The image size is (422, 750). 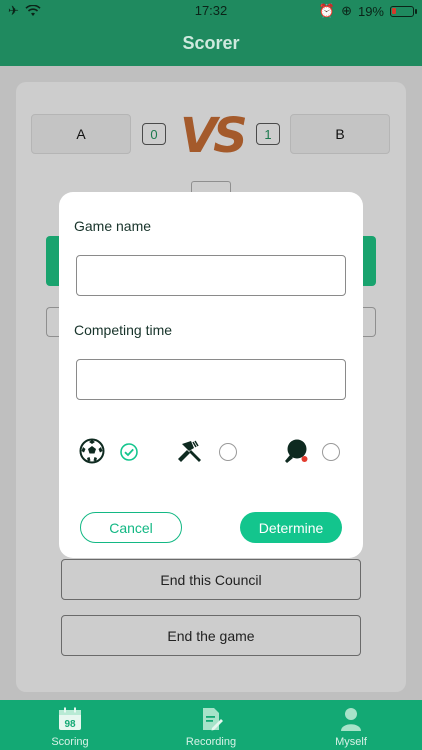 I want to click on bottom-tab-bar: 98 Scoring Recording Myself, so click(x=211, y=725).